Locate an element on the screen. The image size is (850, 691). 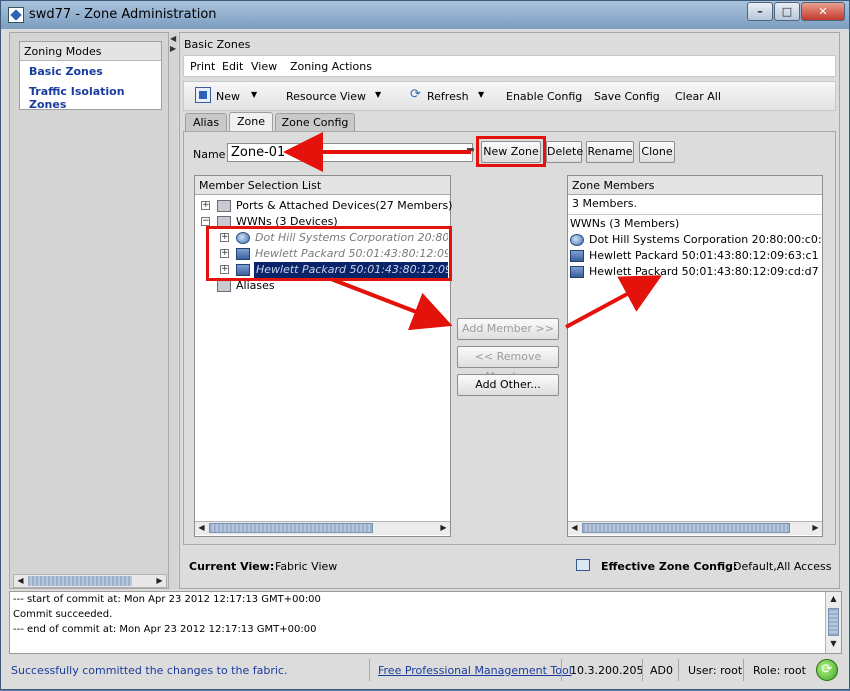
menu-zoning-actions: Zoning Actions is located at coordinates (331, 66).